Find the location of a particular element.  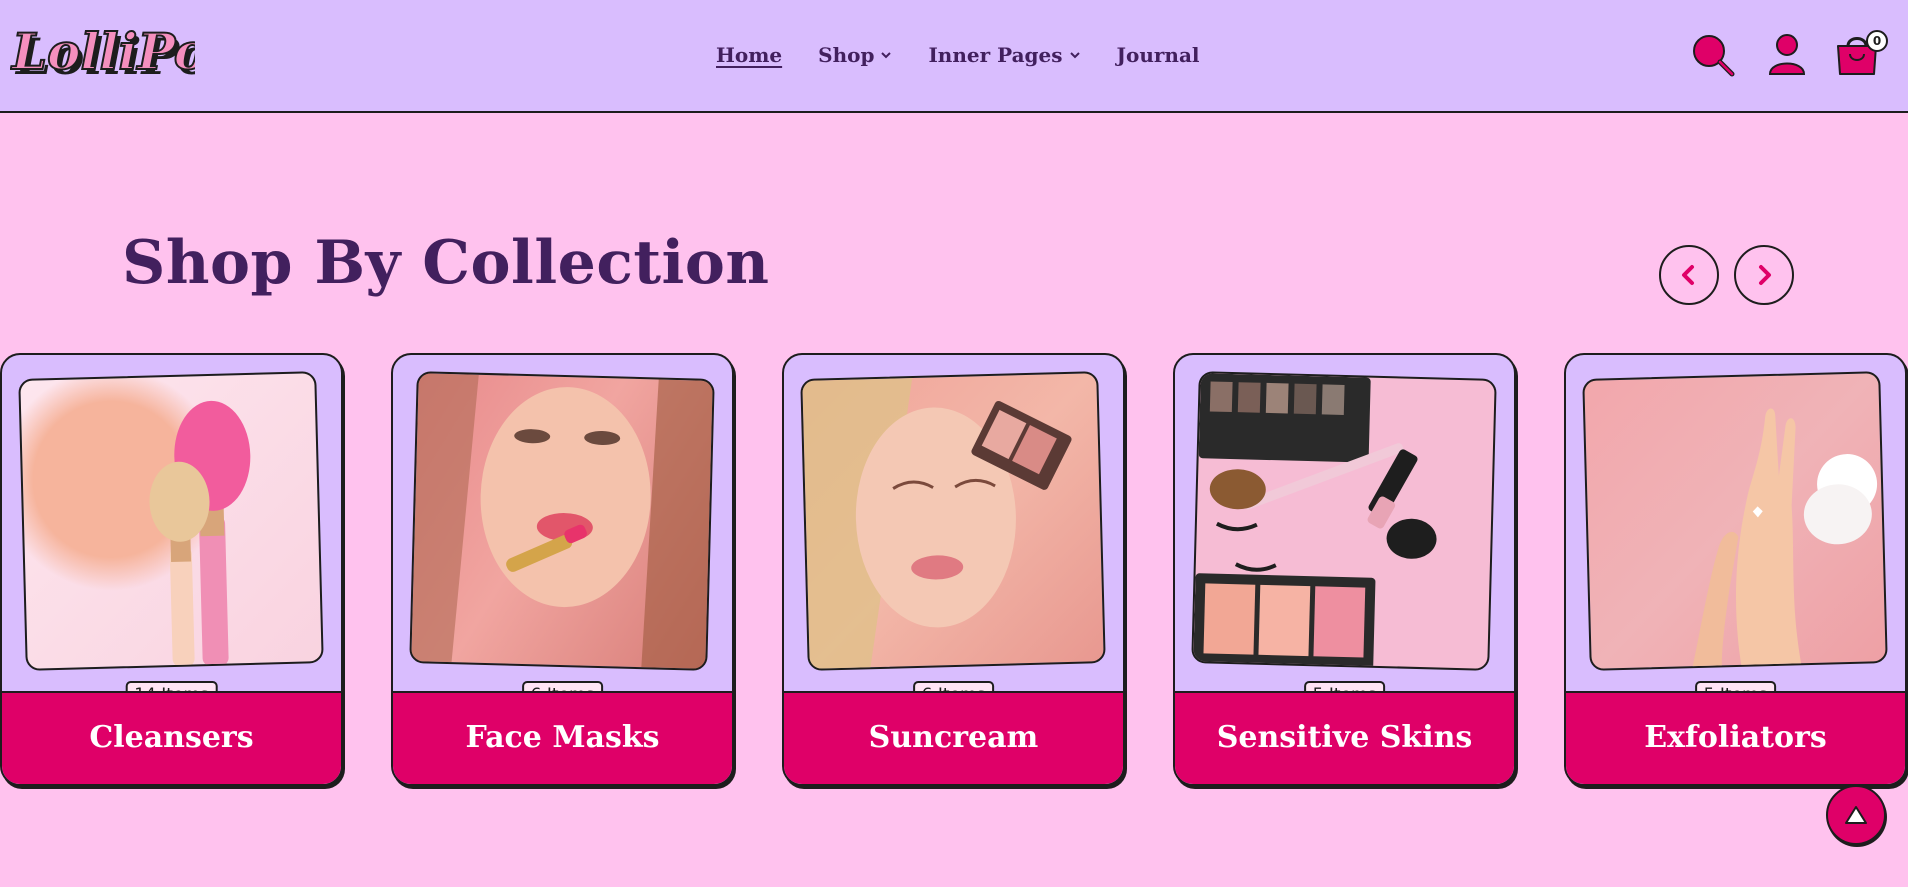

prev-button is located at coordinates (1689, 275).